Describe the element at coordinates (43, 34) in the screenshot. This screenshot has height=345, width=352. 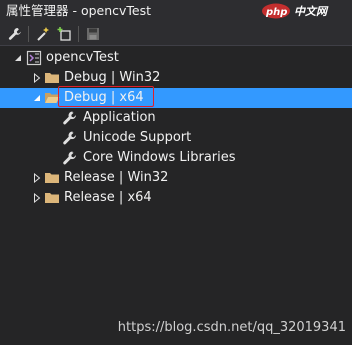
I see `new-sheet-icon` at that location.